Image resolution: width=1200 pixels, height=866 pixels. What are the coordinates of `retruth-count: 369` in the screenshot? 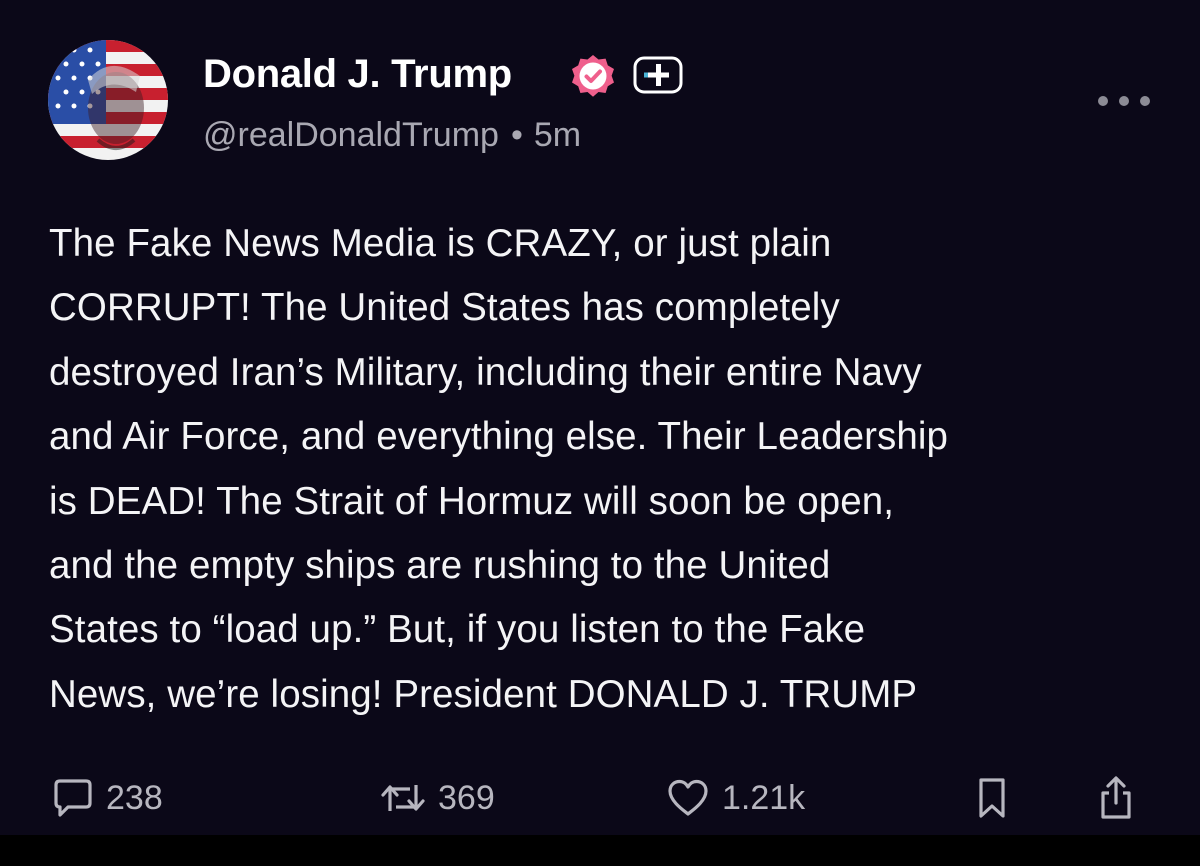 It's located at (466, 797).